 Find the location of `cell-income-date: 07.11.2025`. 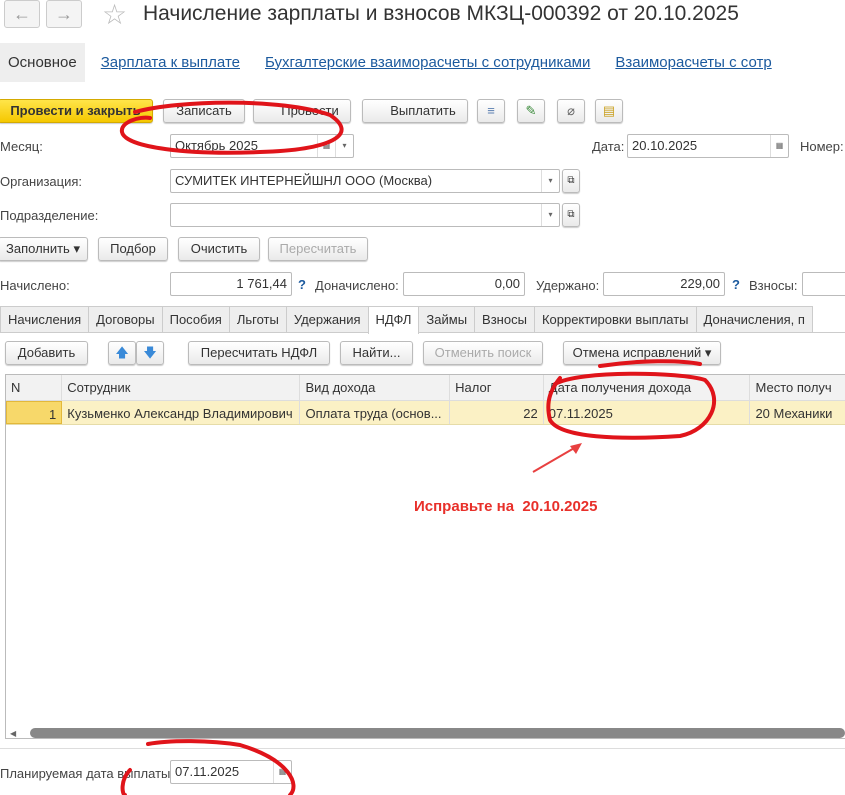

cell-income-date: 07.11.2025 is located at coordinates (647, 412).